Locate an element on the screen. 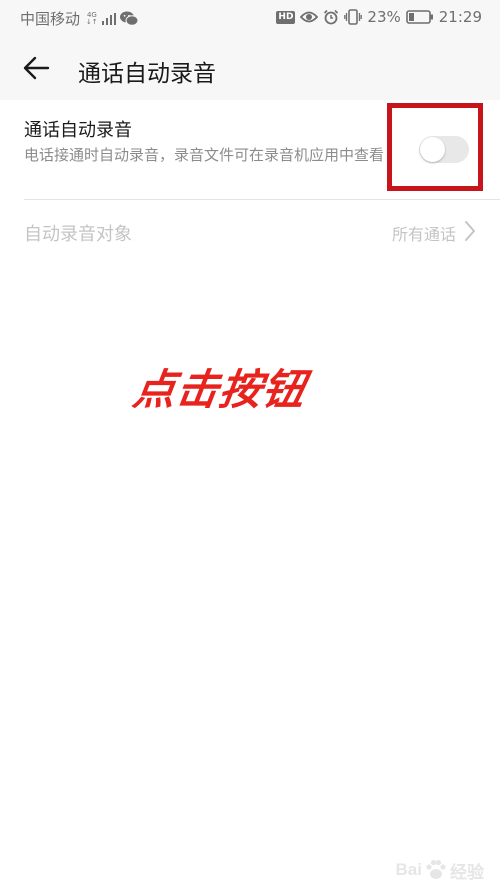 The height and width of the screenshot is (889, 500). vibrate-icon is located at coordinates (353, 17).